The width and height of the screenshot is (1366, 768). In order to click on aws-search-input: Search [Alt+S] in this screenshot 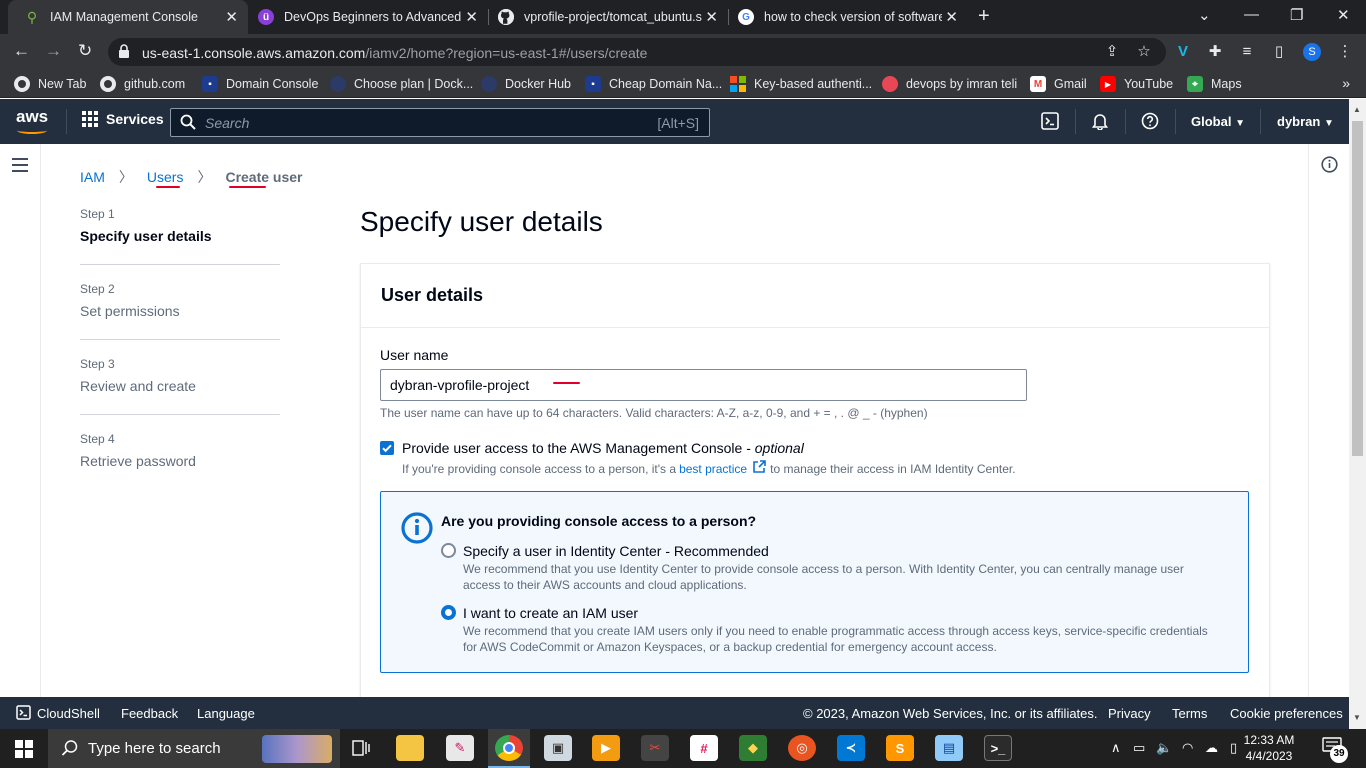, I will do `click(440, 122)`.